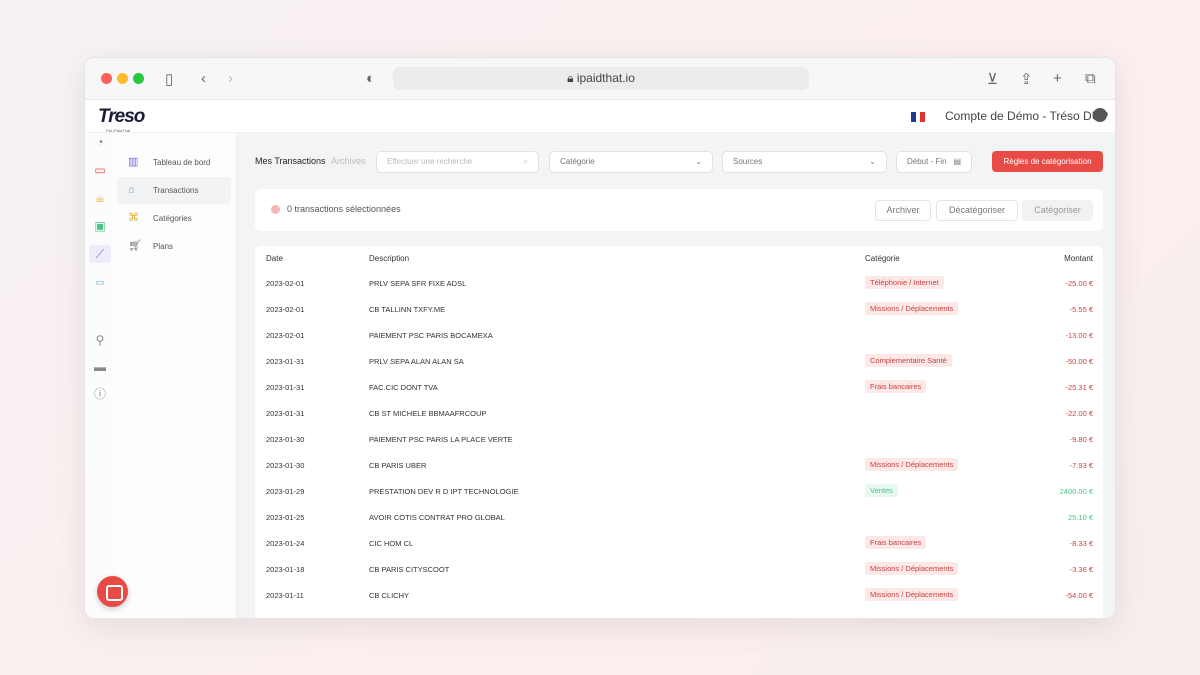  Describe the element at coordinates (1057, 78) in the screenshot. I see `new-tab-icon: +` at that location.